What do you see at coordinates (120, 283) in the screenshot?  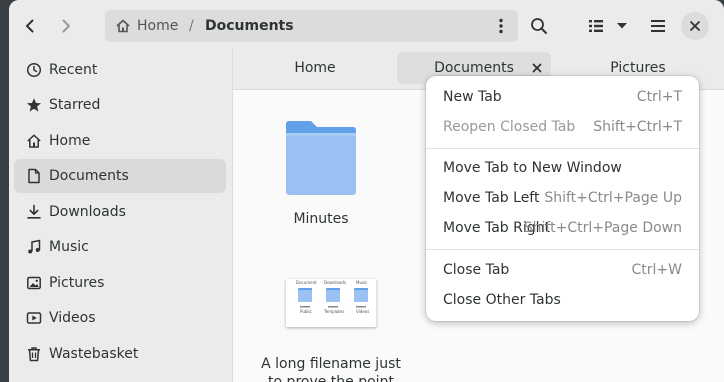 I see `sidebar-item-pictures: Pictures` at bounding box center [120, 283].